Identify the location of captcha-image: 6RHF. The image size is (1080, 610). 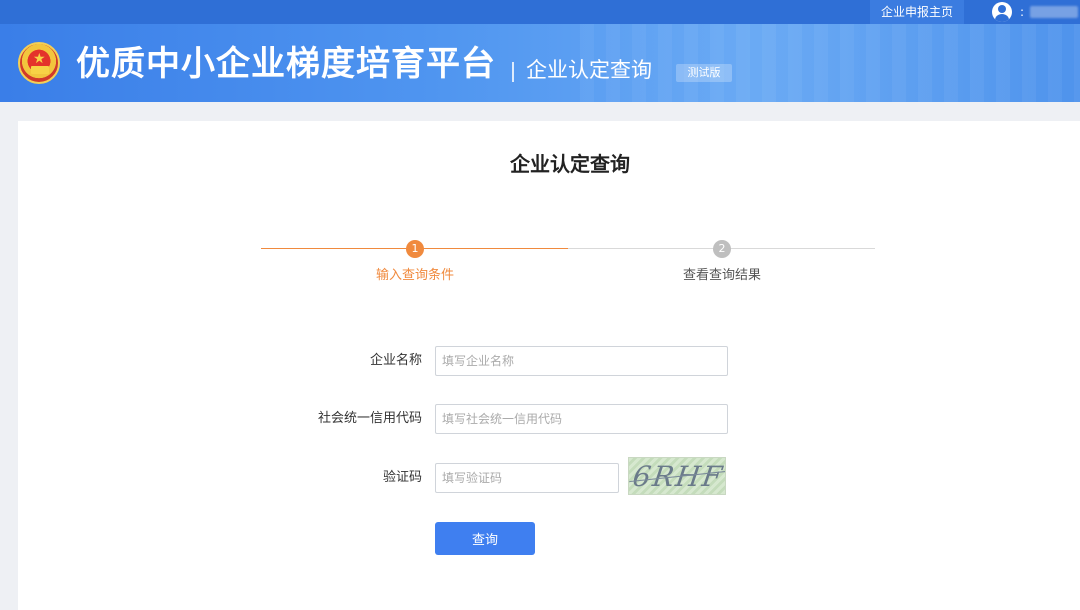
(677, 476).